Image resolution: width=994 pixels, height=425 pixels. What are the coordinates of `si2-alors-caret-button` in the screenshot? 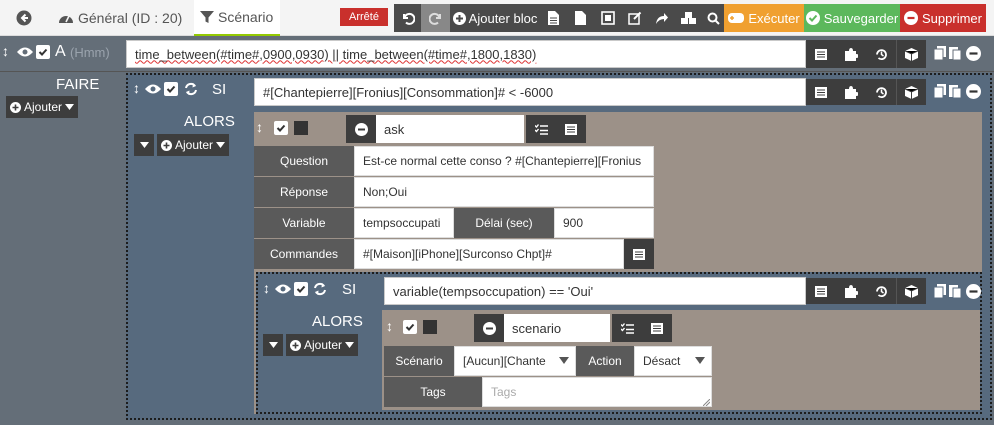 It's located at (273, 345).